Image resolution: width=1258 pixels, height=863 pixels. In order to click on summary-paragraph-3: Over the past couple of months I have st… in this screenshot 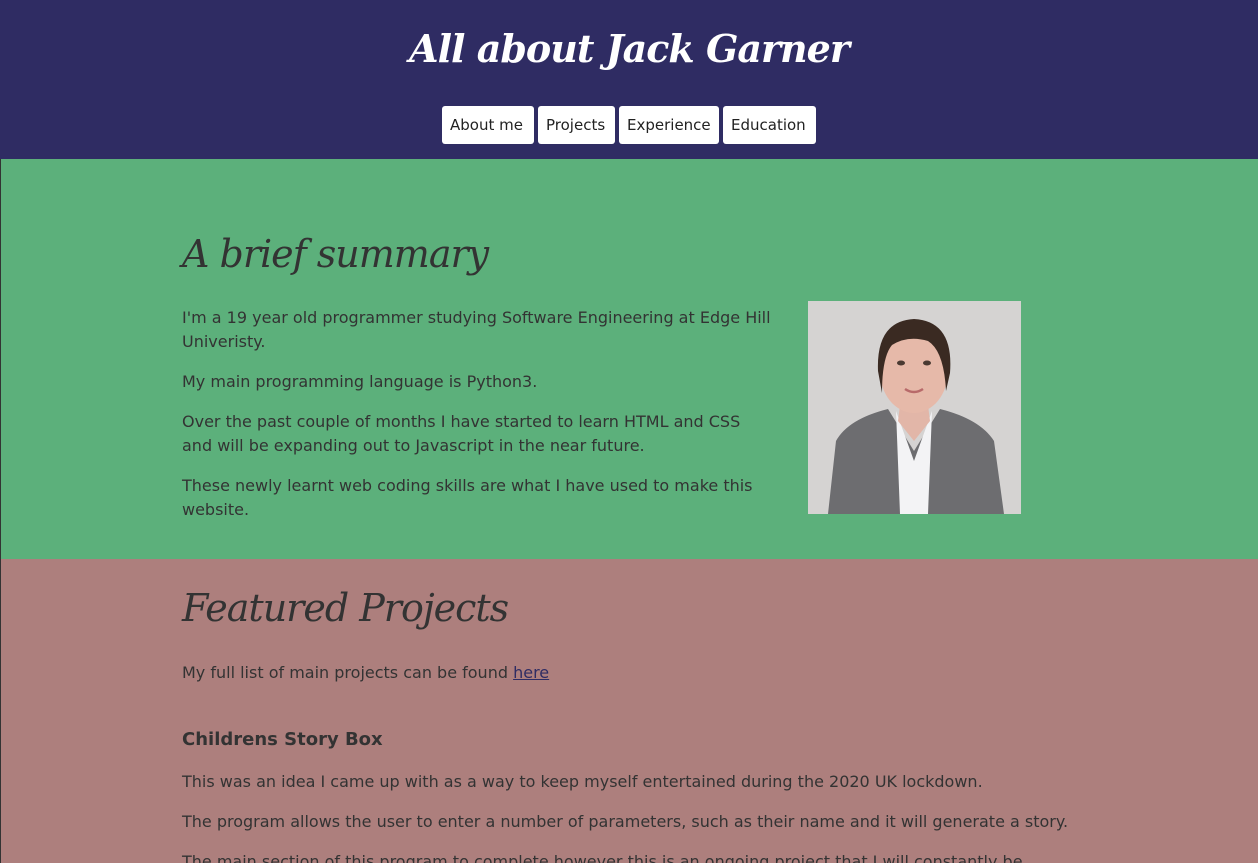, I will do `click(461, 433)`.